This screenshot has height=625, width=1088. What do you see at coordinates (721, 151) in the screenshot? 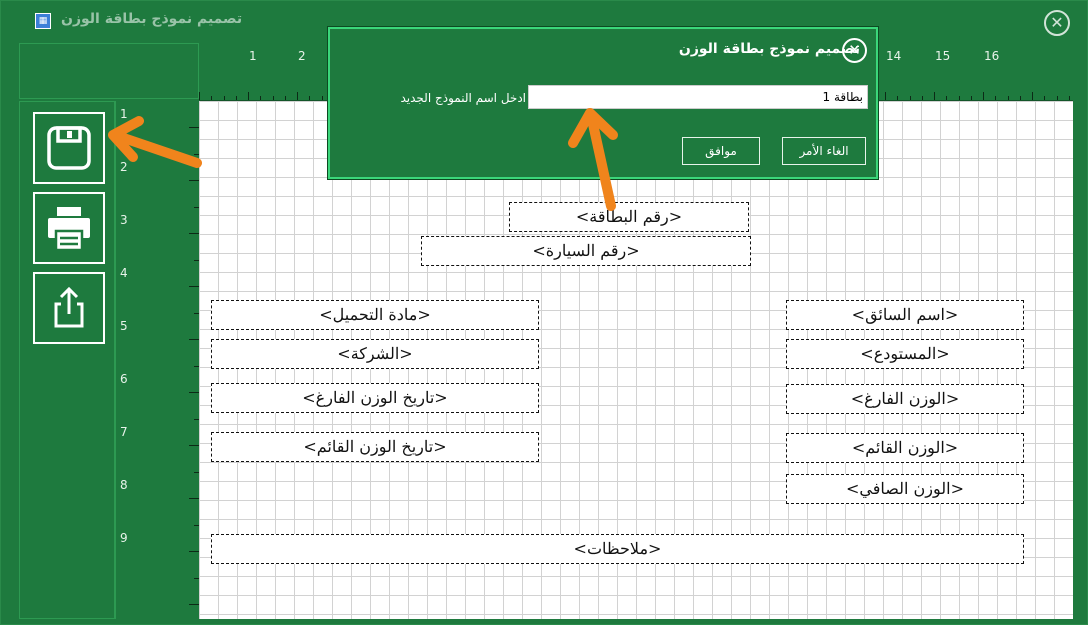
I see `ok-button: موافق` at bounding box center [721, 151].